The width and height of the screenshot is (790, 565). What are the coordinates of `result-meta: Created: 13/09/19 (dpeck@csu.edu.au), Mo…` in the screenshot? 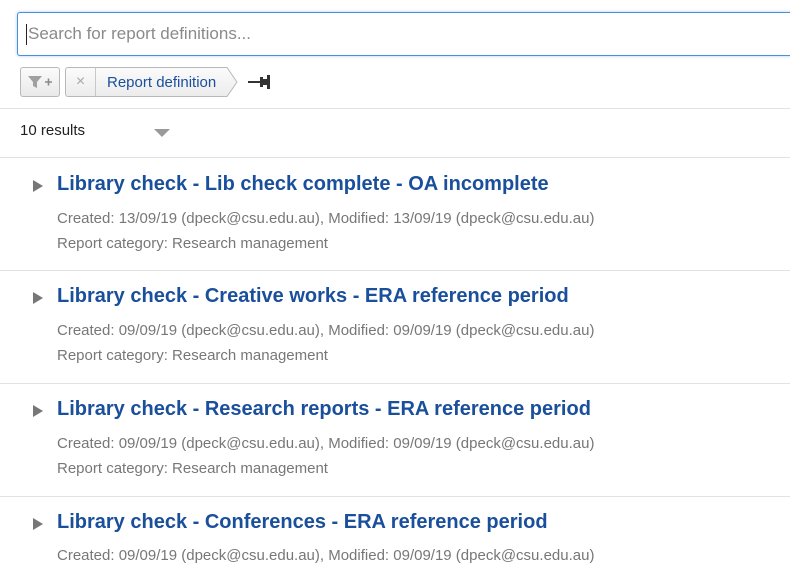 It's located at (326, 218).